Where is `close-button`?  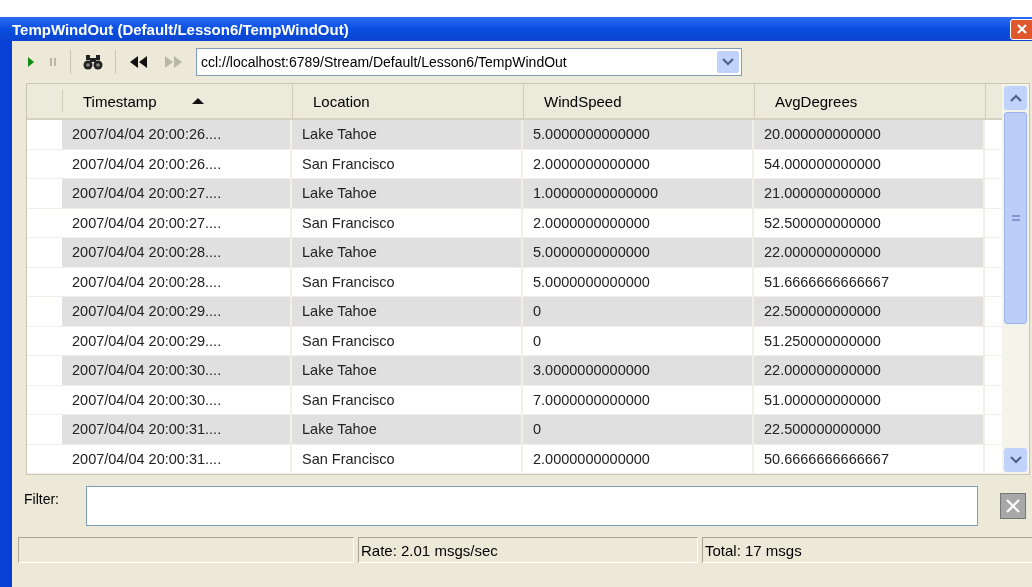 close-button is located at coordinates (1021, 29).